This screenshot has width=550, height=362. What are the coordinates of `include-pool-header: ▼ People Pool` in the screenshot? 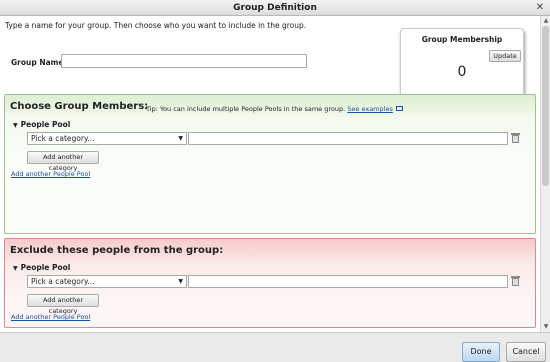 It's located at (41, 124).